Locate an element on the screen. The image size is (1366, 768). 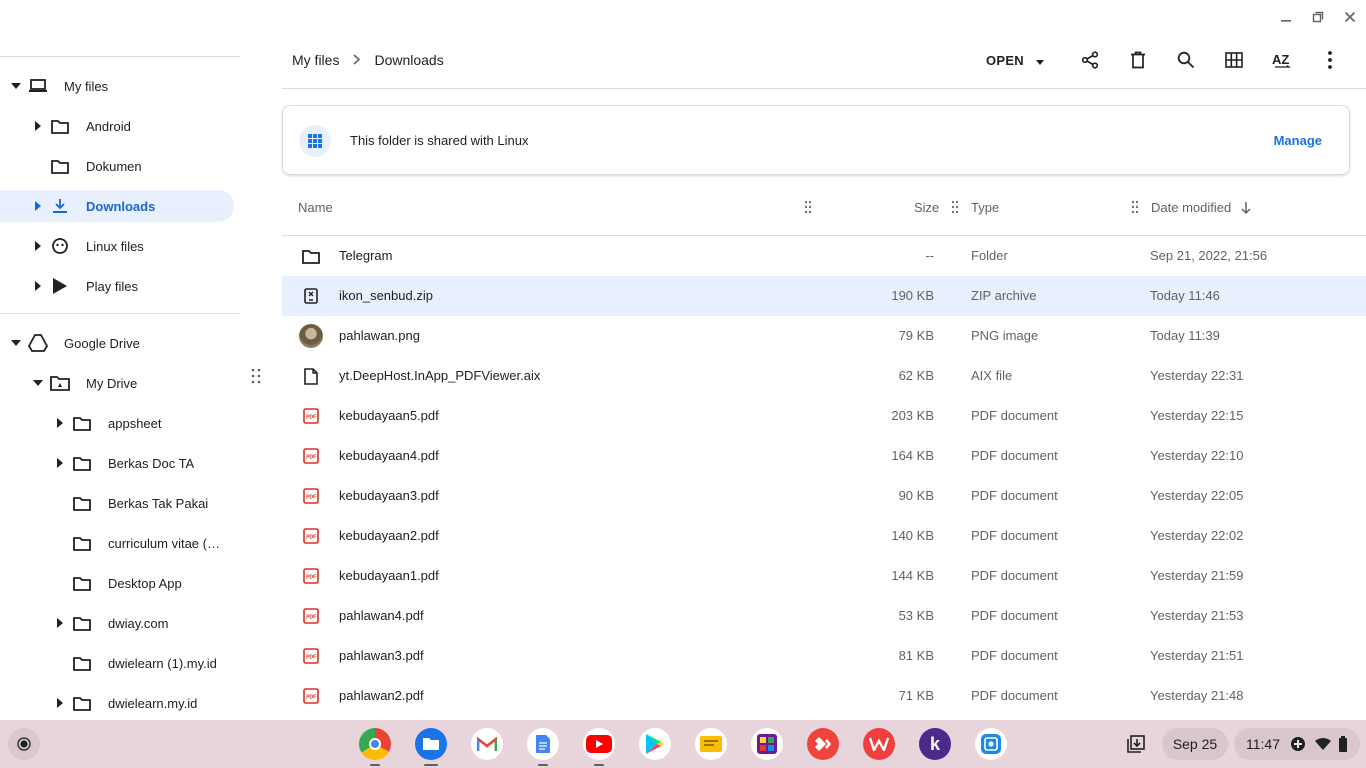
sidebar-item-downloads: Downloads is located at coordinates (117, 206).